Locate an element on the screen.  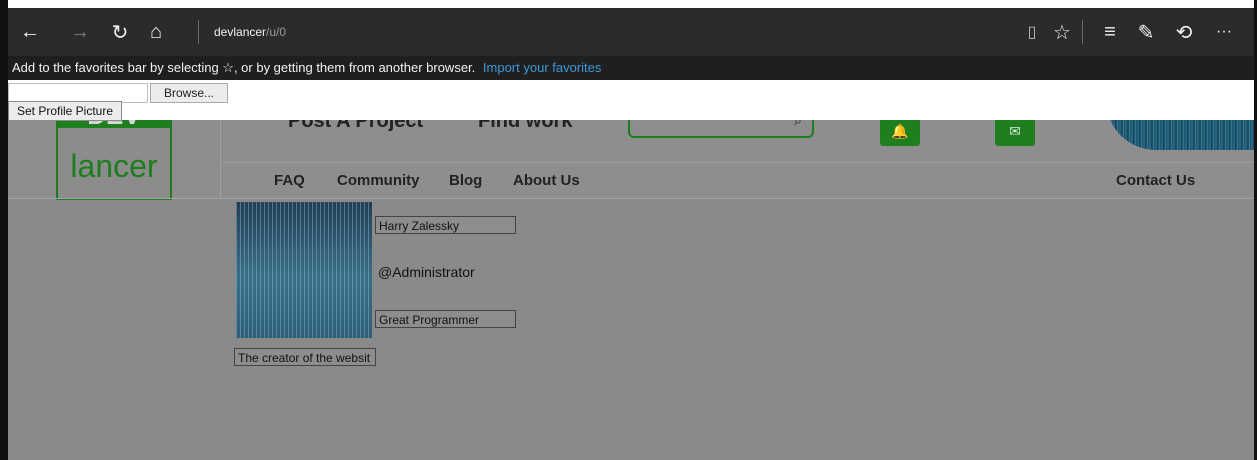
window-edge-left is located at coordinates (4, 230).